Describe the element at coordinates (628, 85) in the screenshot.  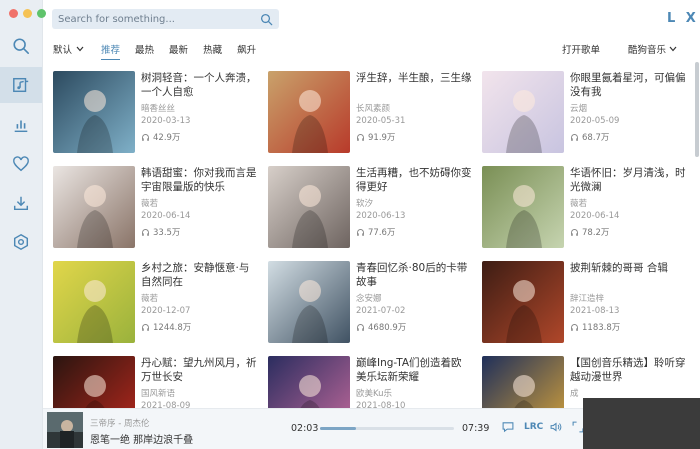
I see `playlist-title: 你眼里氤着星河，可偏偏没有我` at that location.